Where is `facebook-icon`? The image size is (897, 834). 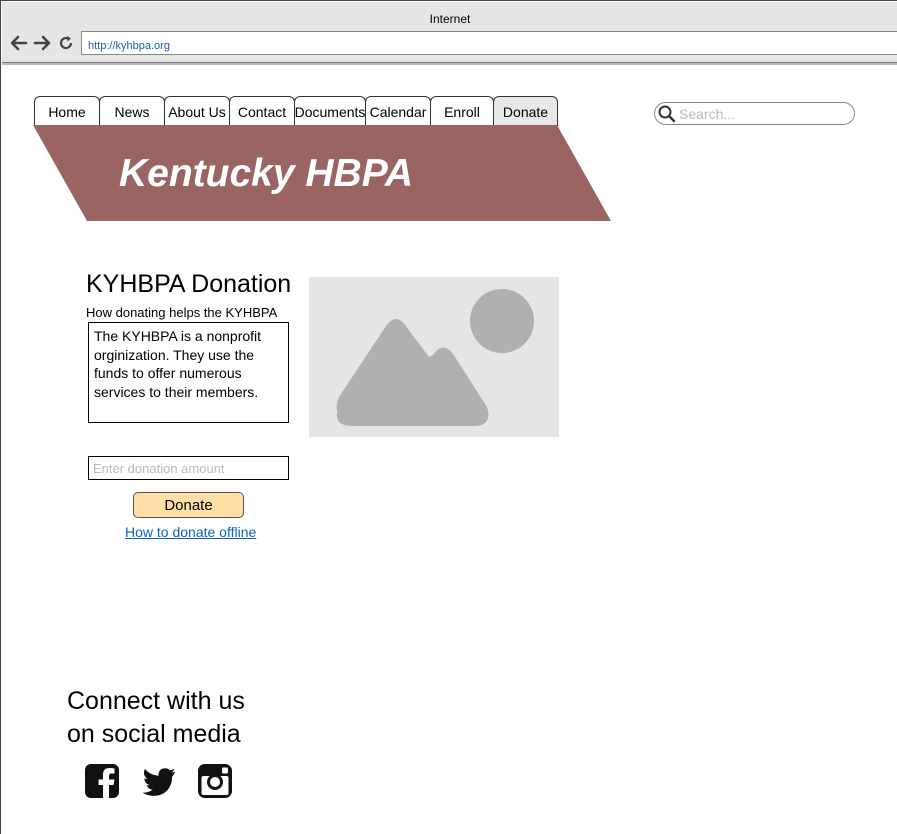 facebook-icon is located at coordinates (102, 781).